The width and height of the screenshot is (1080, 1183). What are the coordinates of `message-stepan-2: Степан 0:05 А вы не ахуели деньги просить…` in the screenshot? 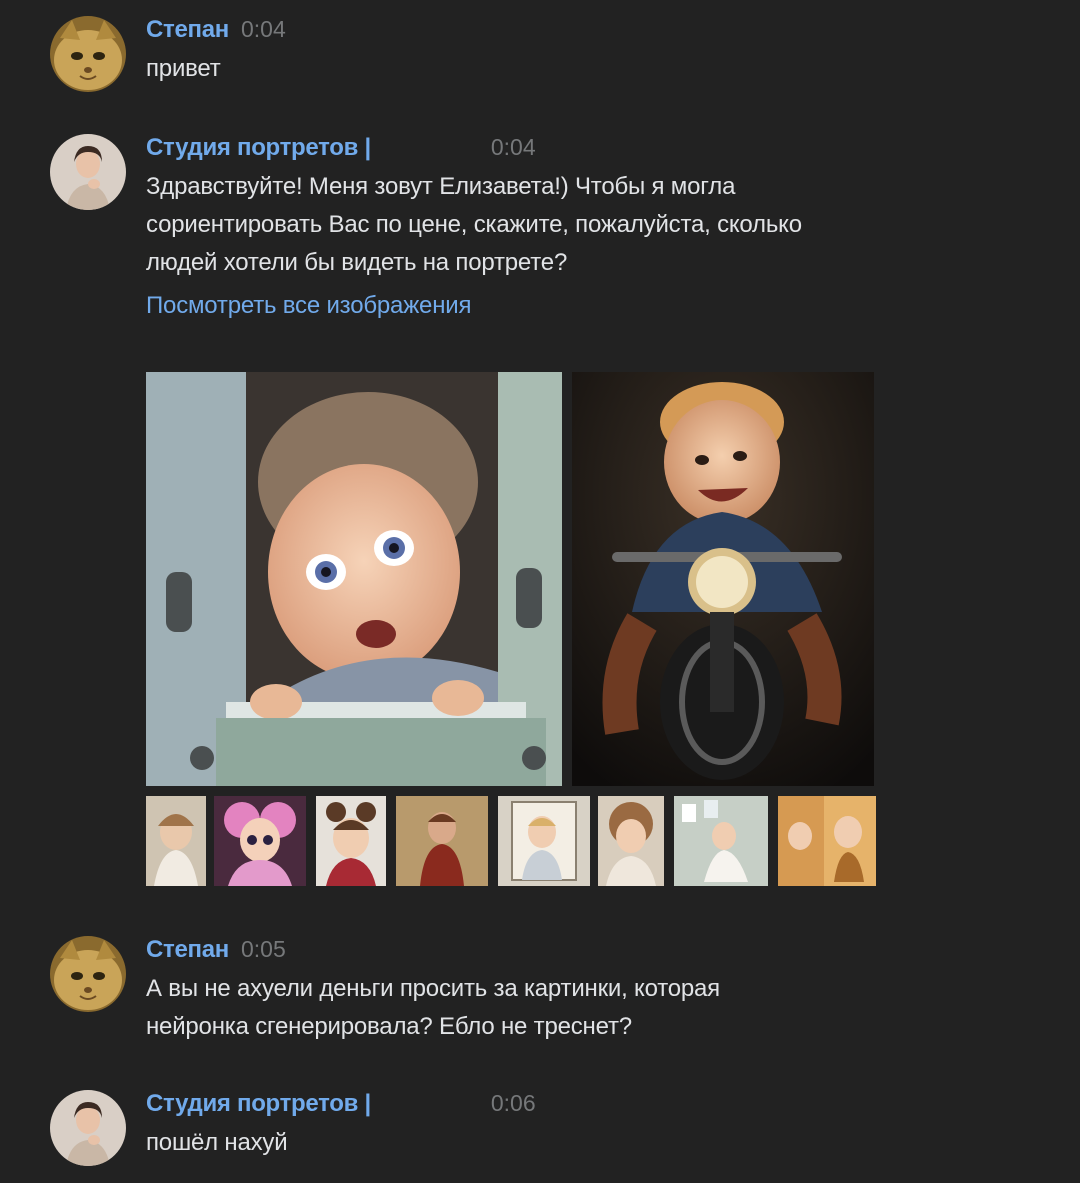 It's located at (550, 991).